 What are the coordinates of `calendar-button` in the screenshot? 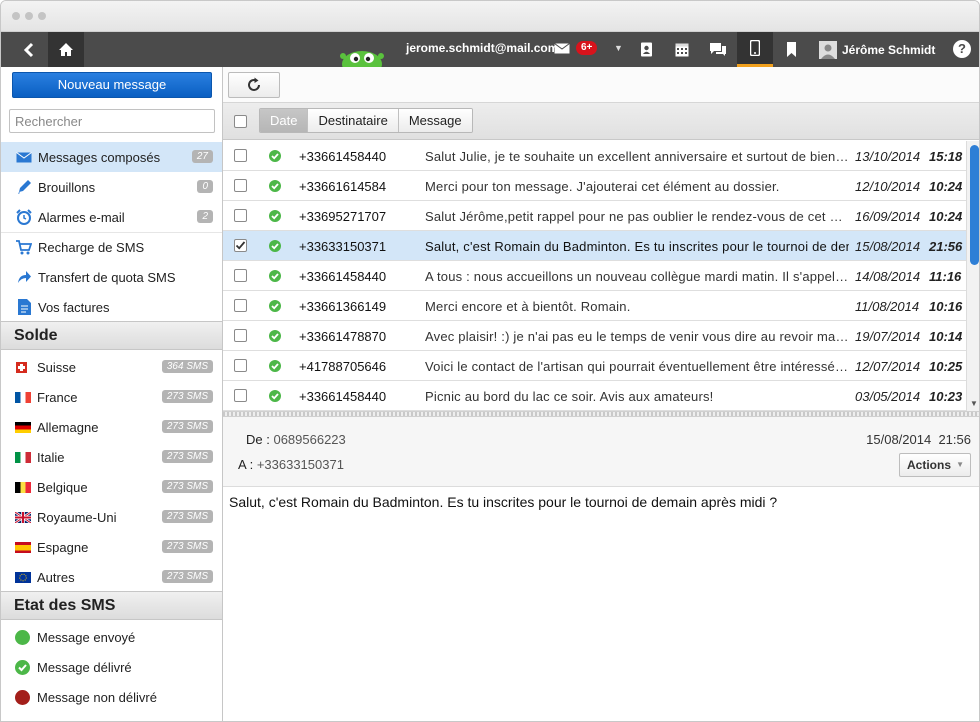 It's located at (682, 49).